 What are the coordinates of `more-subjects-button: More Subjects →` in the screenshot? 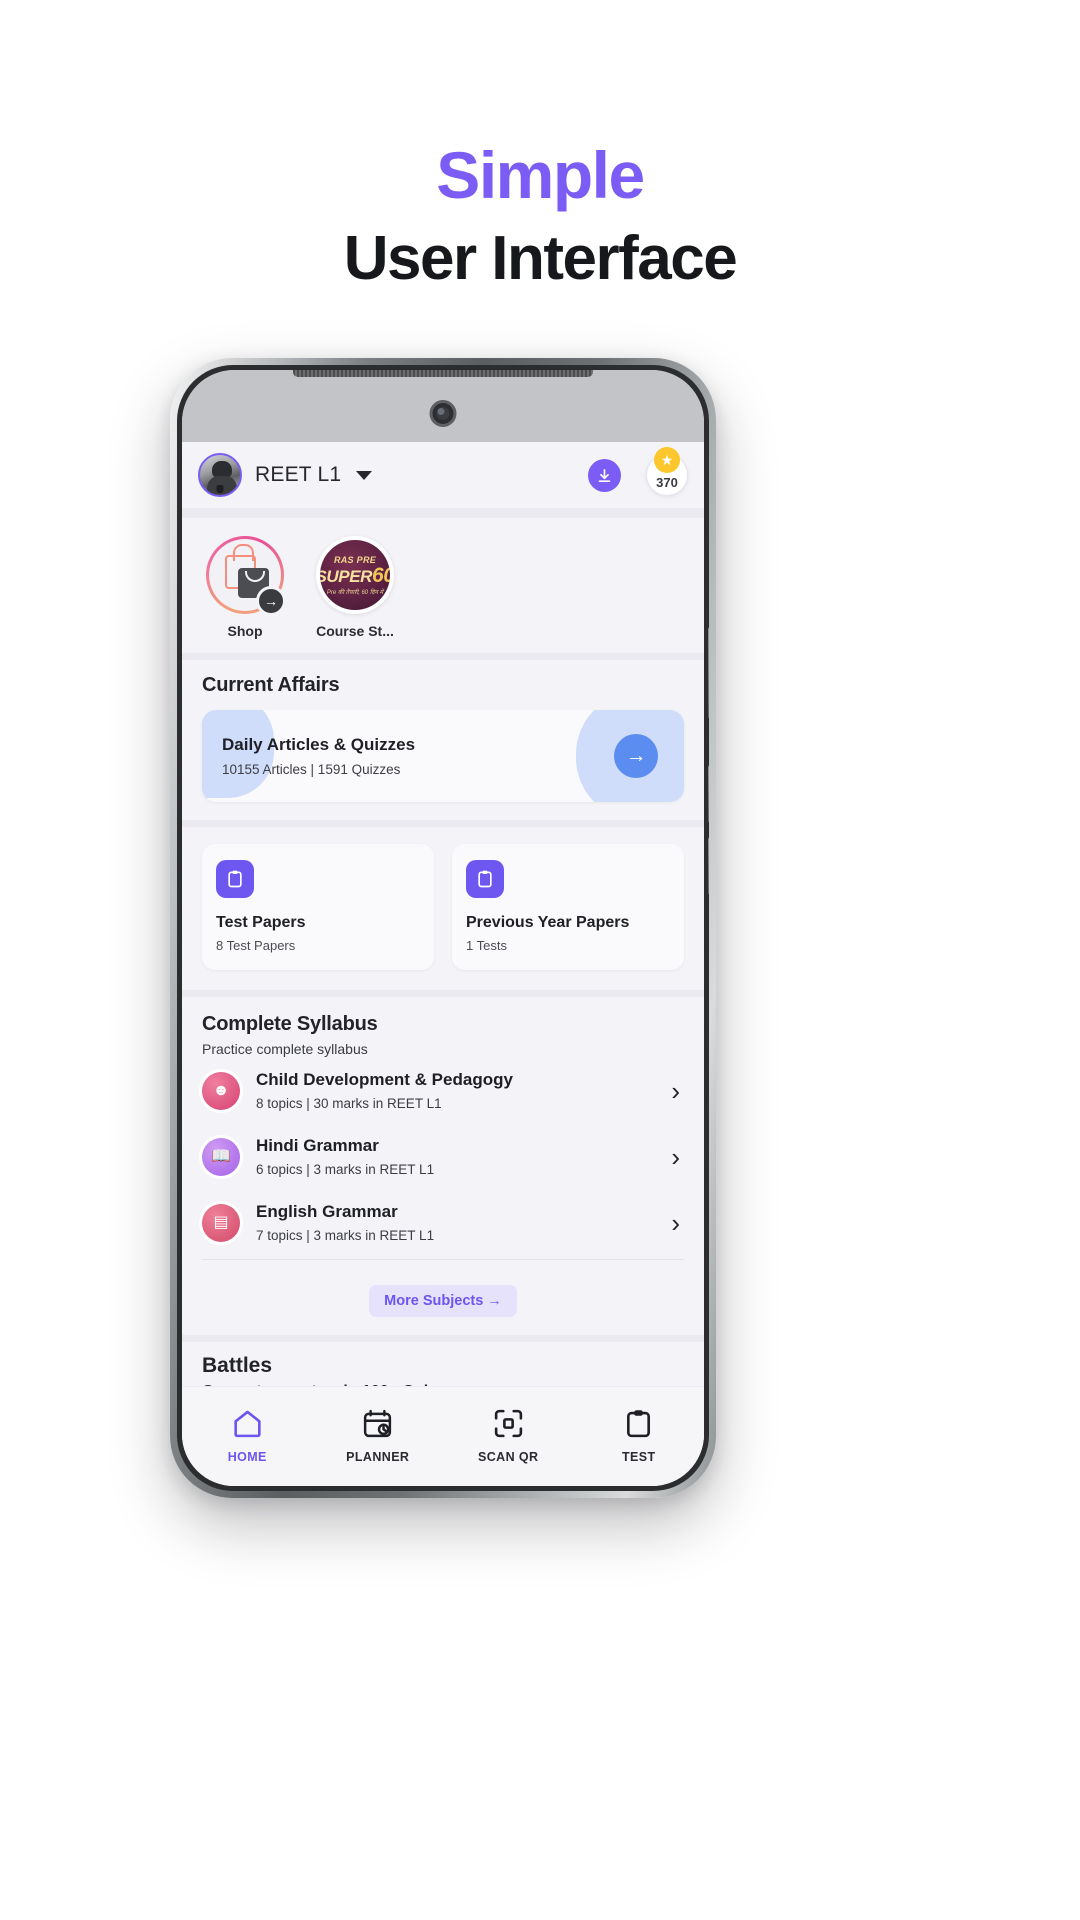 It's located at (443, 1301).